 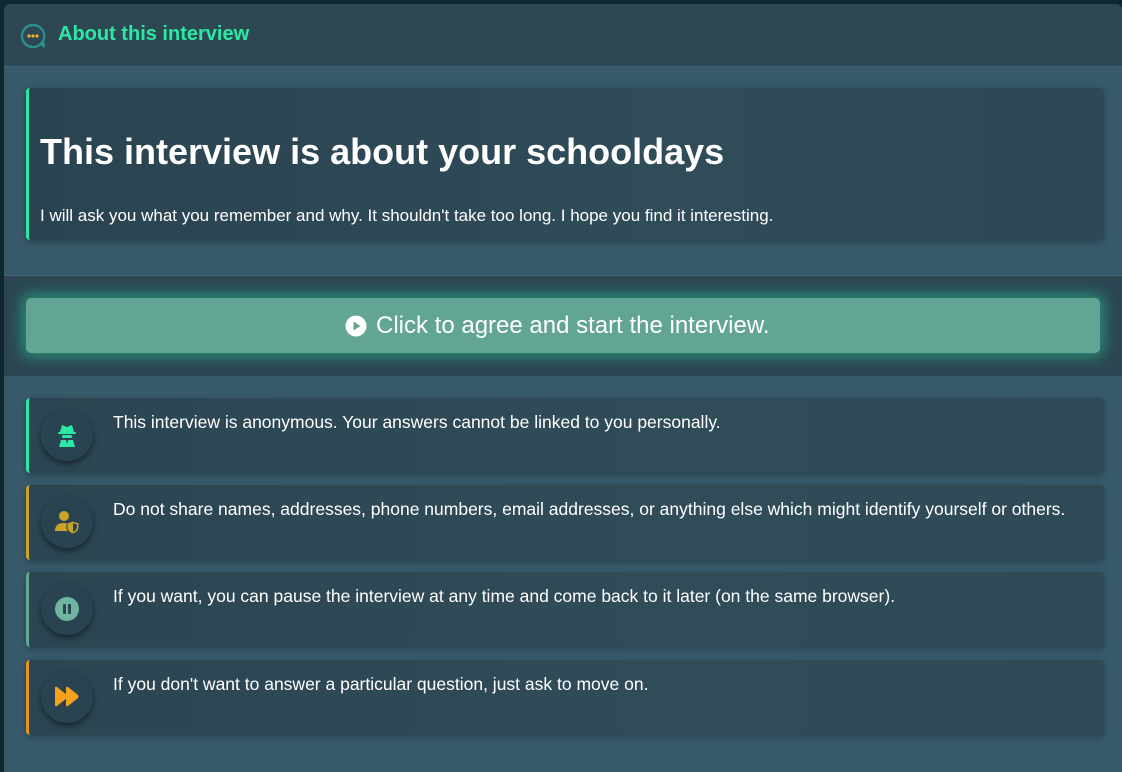 I want to click on play-circle-icon, so click(x=356, y=326).